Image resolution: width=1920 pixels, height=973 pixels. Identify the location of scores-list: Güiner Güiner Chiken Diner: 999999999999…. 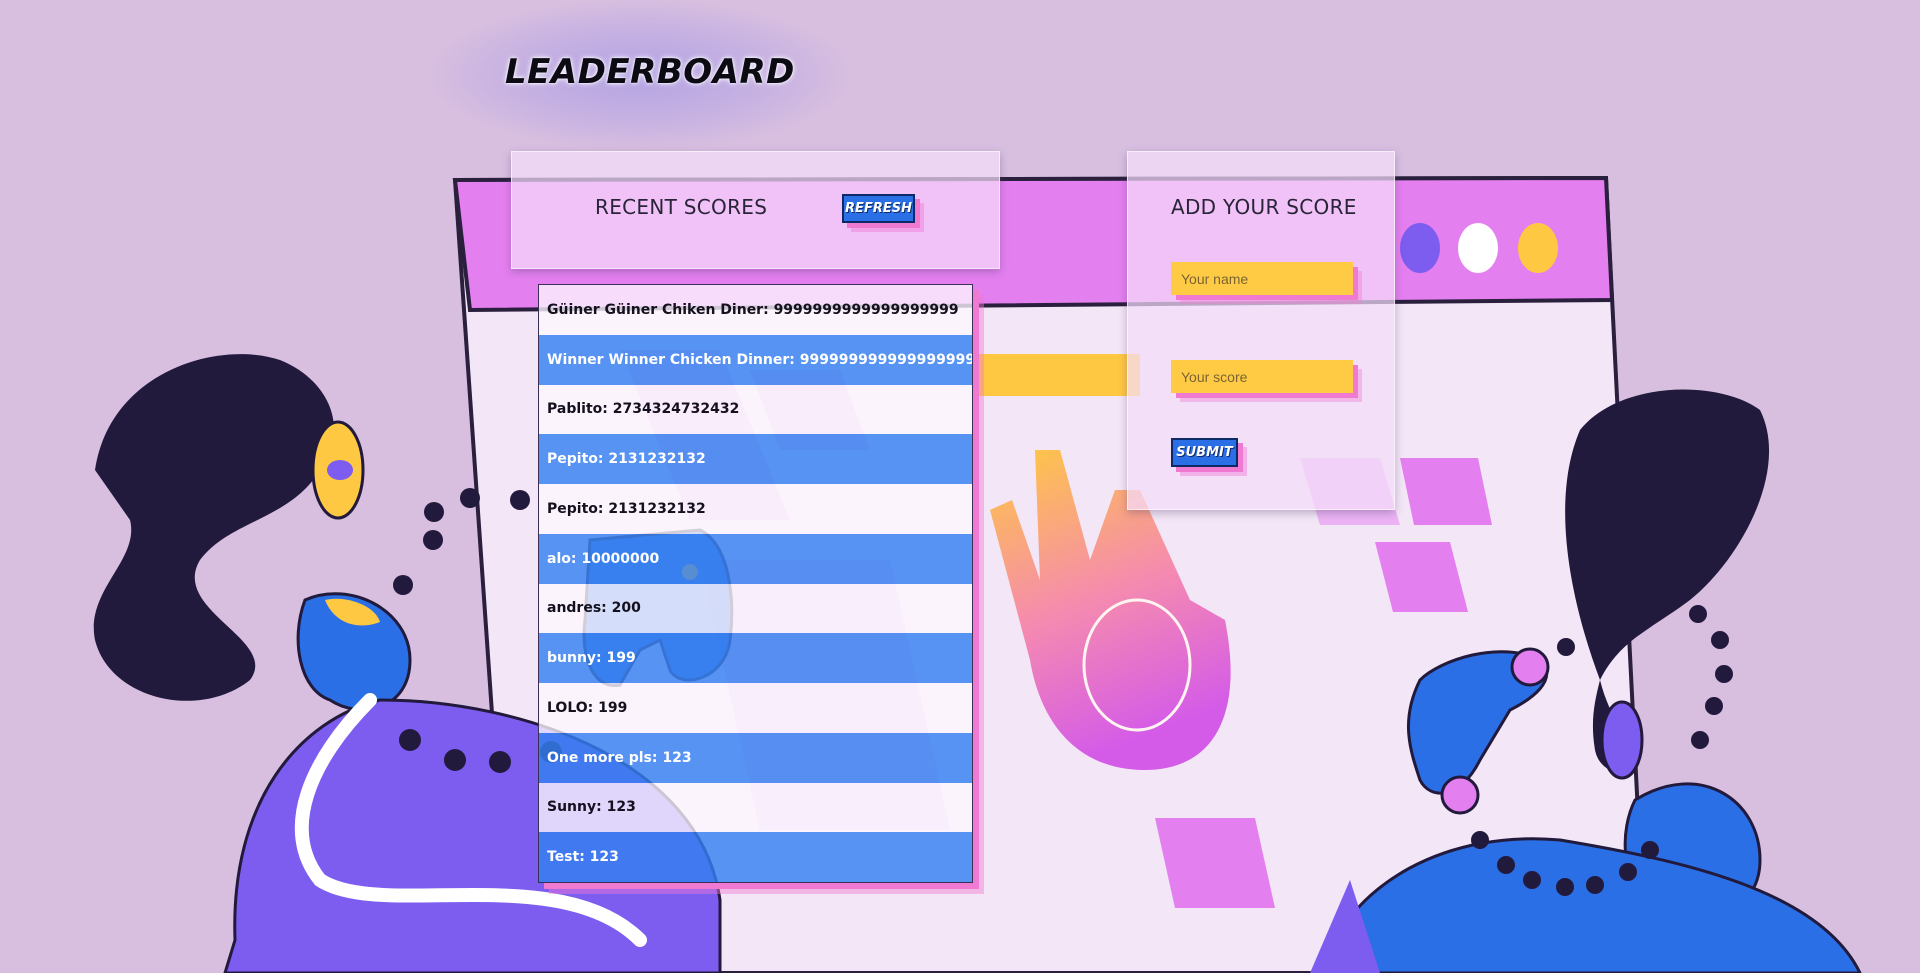
(755, 583).